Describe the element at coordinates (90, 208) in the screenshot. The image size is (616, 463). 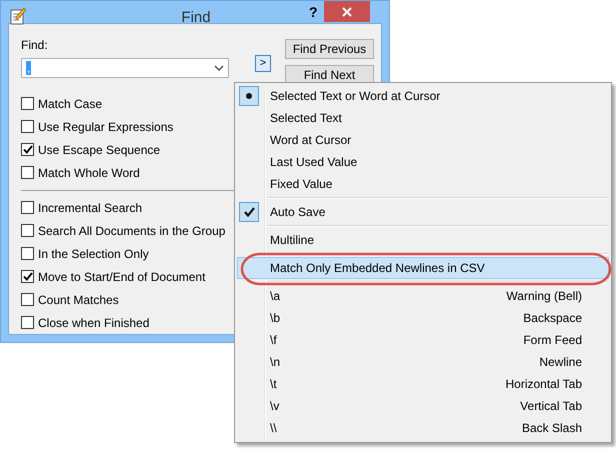
I see `checkbox-label: Incremental Search` at that location.